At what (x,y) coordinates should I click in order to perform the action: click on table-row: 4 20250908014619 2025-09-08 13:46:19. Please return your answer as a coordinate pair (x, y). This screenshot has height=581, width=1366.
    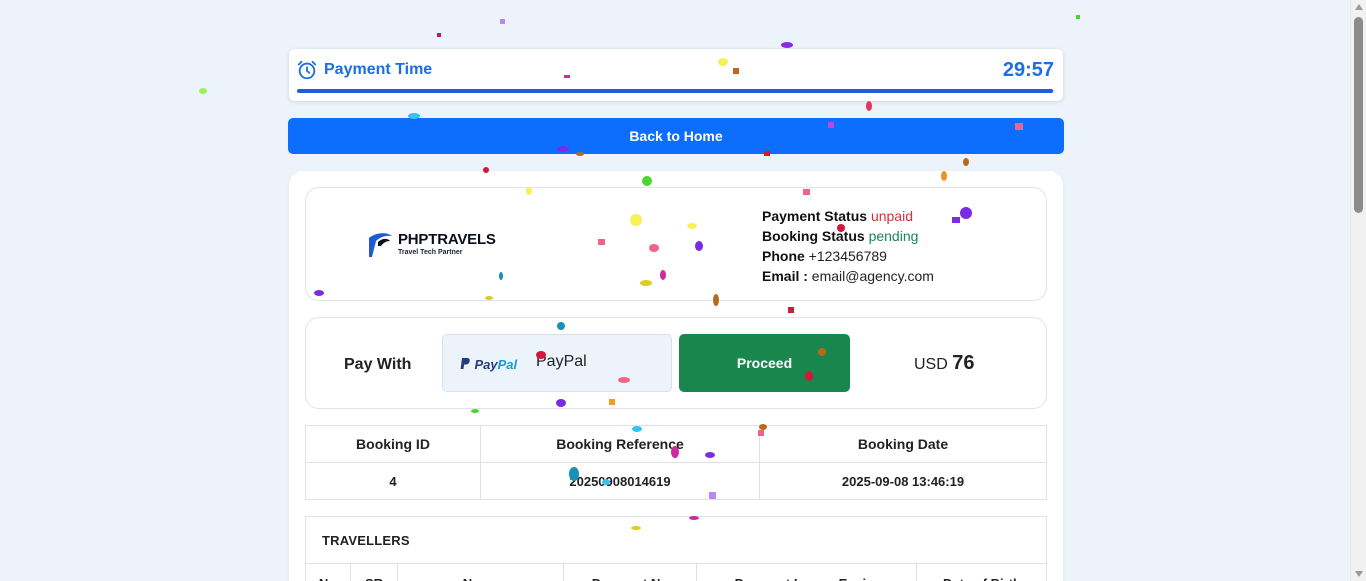
    Looking at the image, I should click on (676, 481).